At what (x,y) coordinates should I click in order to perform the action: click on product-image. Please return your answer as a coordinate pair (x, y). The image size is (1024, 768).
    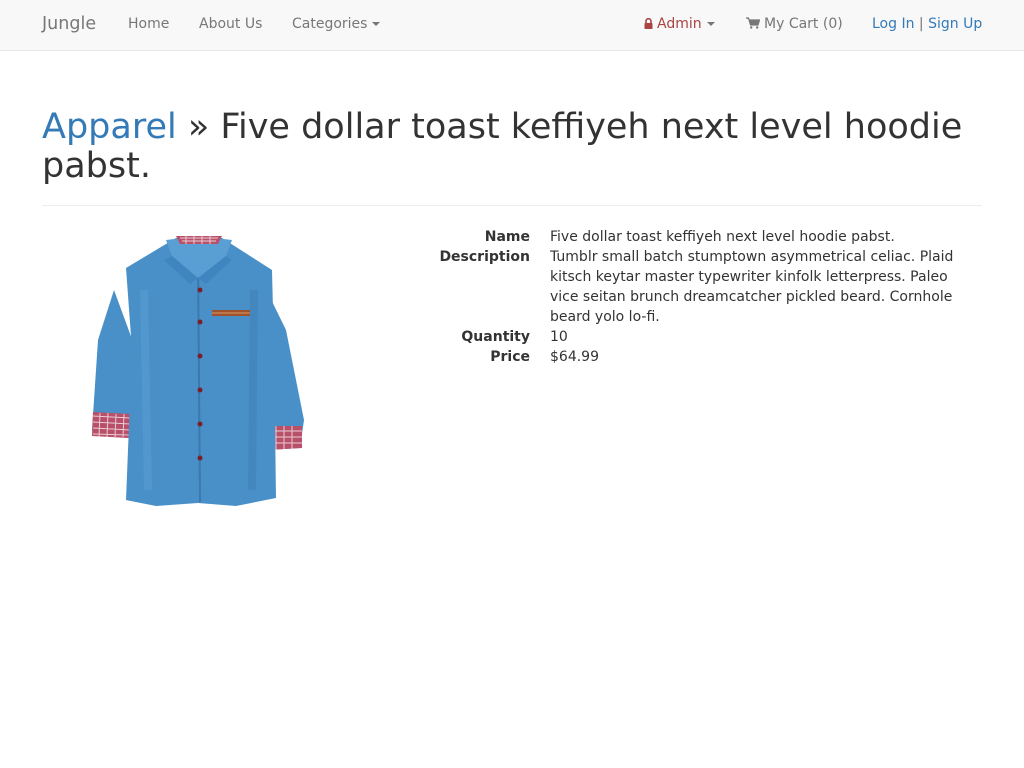
    Looking at the image, I should click on (199, 370).